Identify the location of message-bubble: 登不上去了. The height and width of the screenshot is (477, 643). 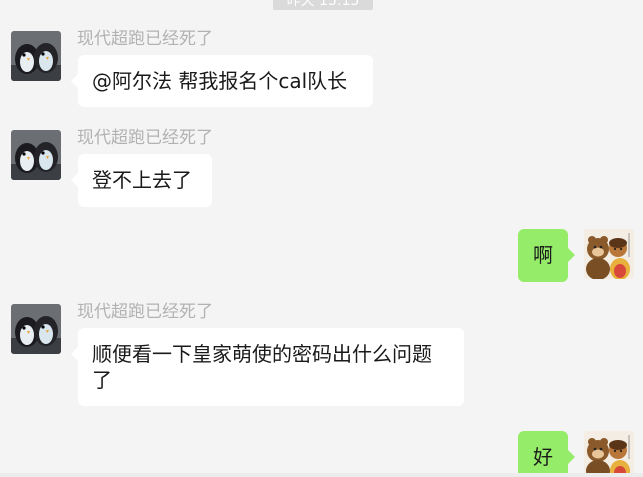
(141, 180).